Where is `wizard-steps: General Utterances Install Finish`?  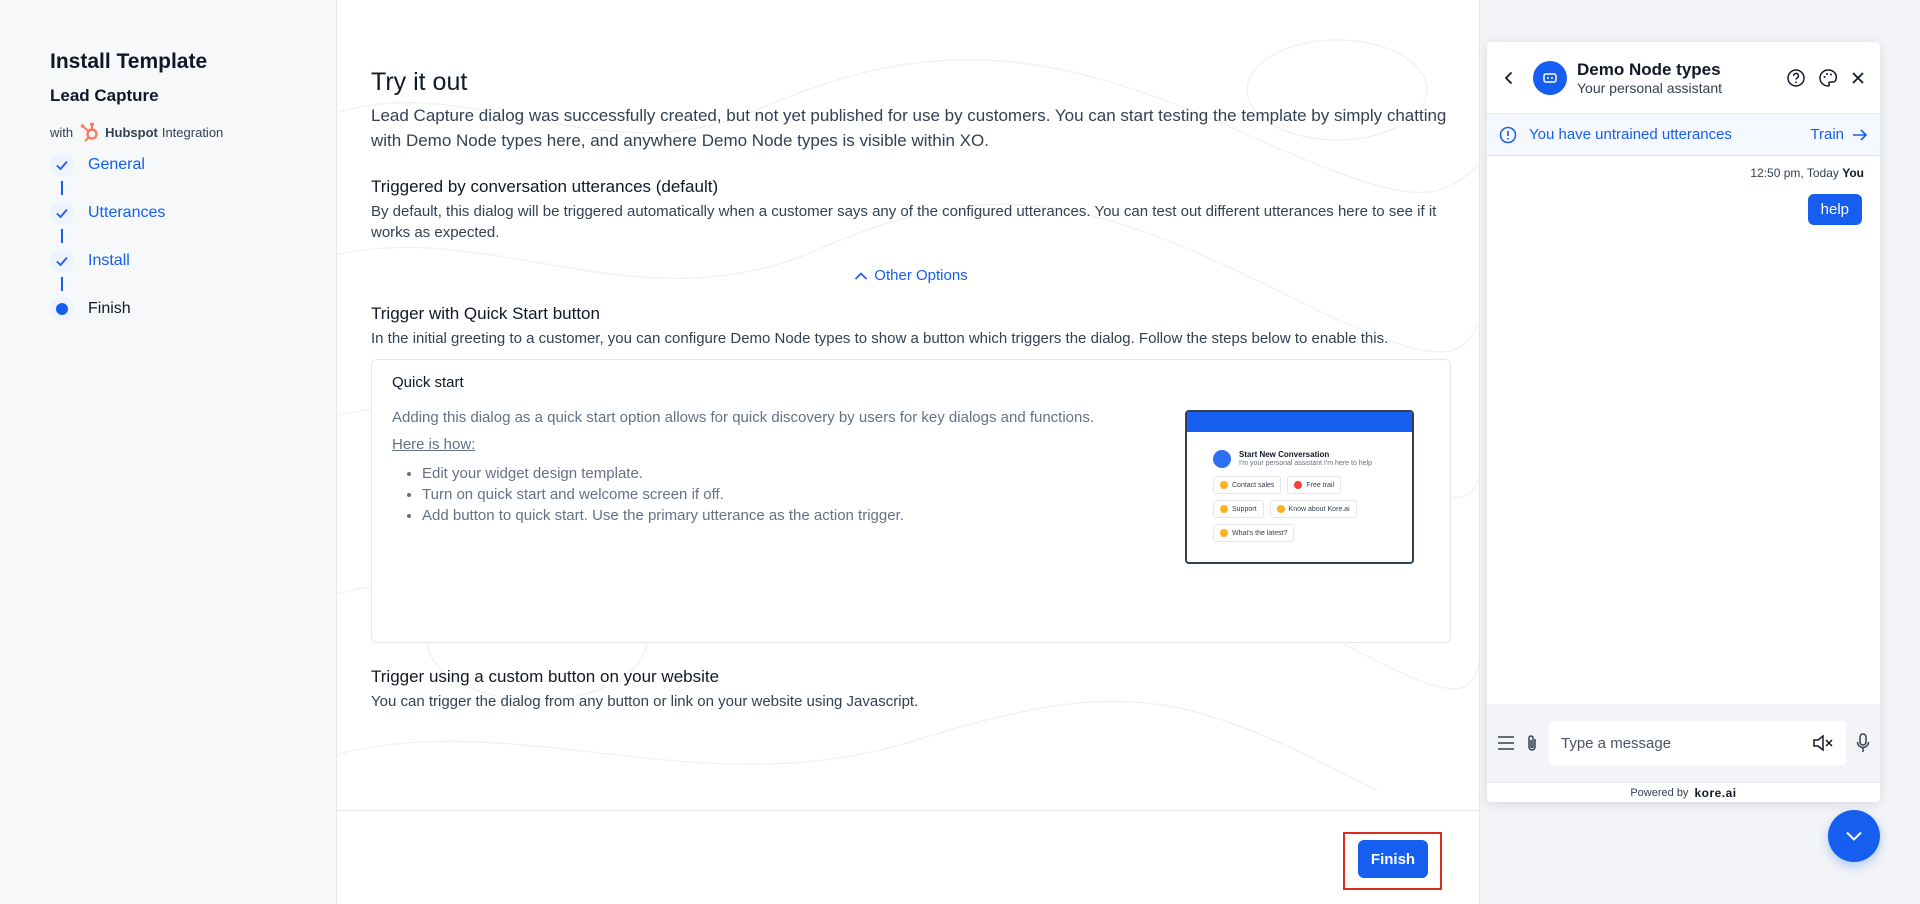
wizard-steps: General Utterances Install Finish is located at coordinates (193, 237).